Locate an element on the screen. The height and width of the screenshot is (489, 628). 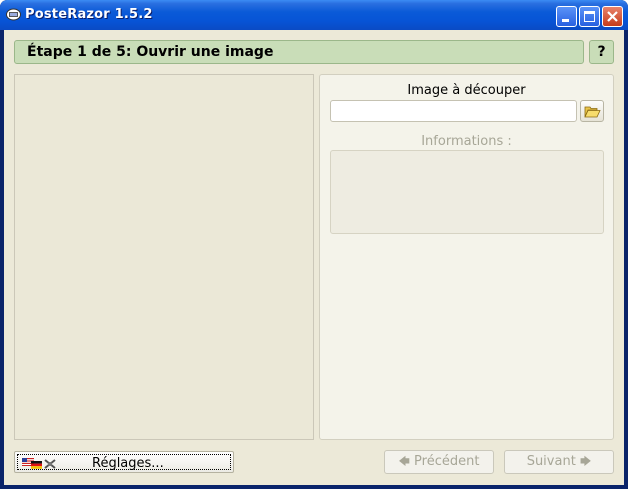
arrow-right-icon: 🡆 is located at coordinates (585, 461).